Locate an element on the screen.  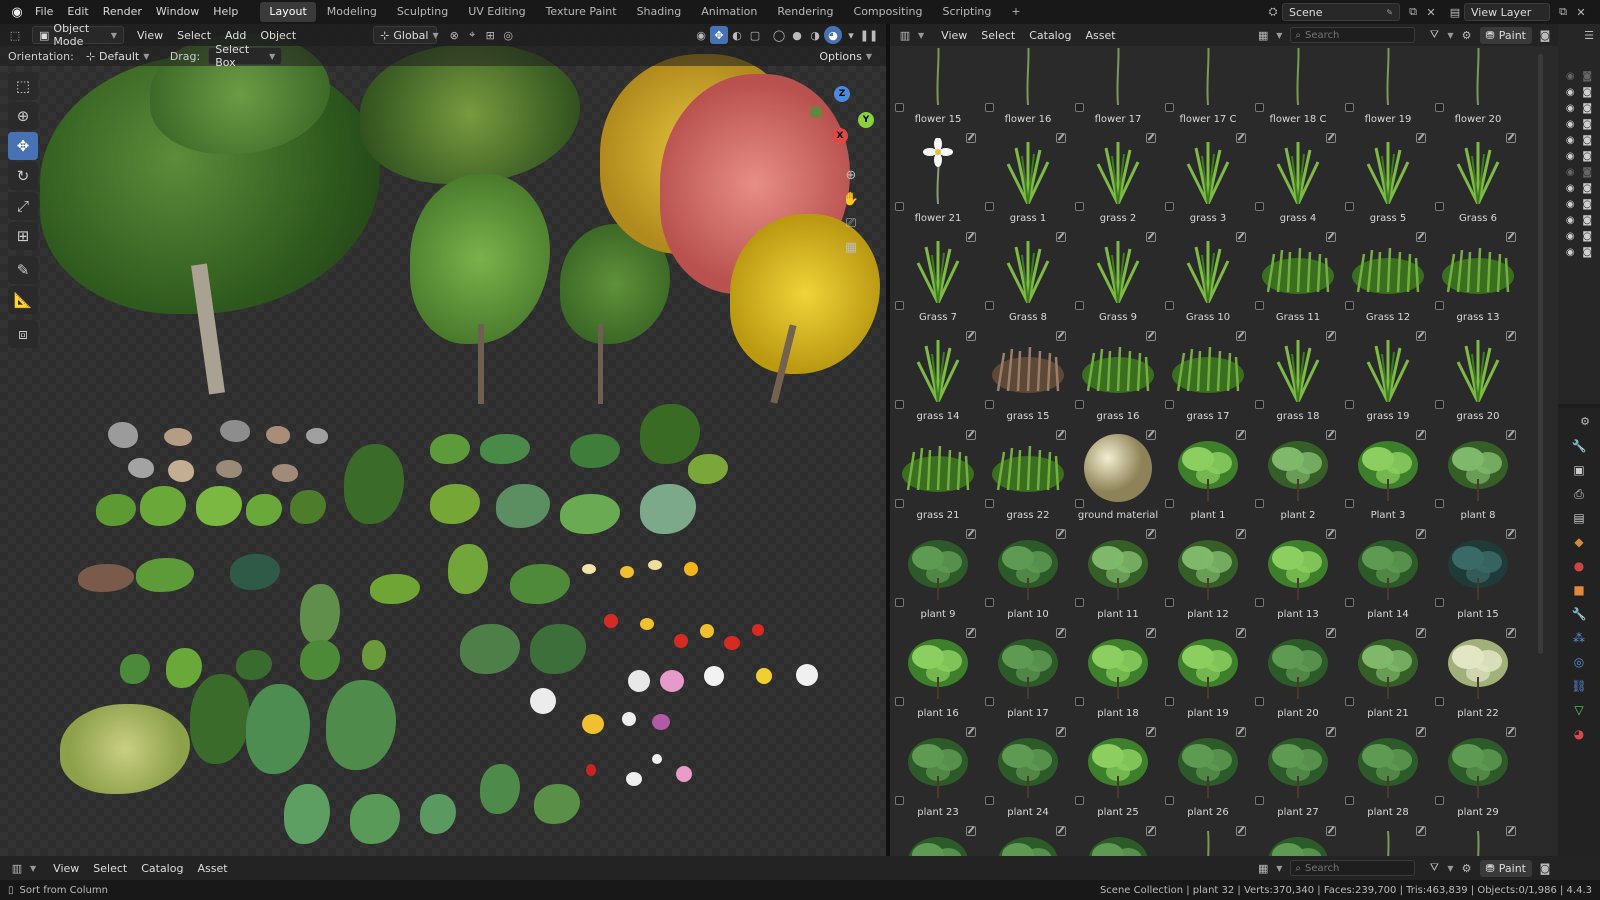
tab-sculpting: Sculpting is located at coordinates (422, 12).